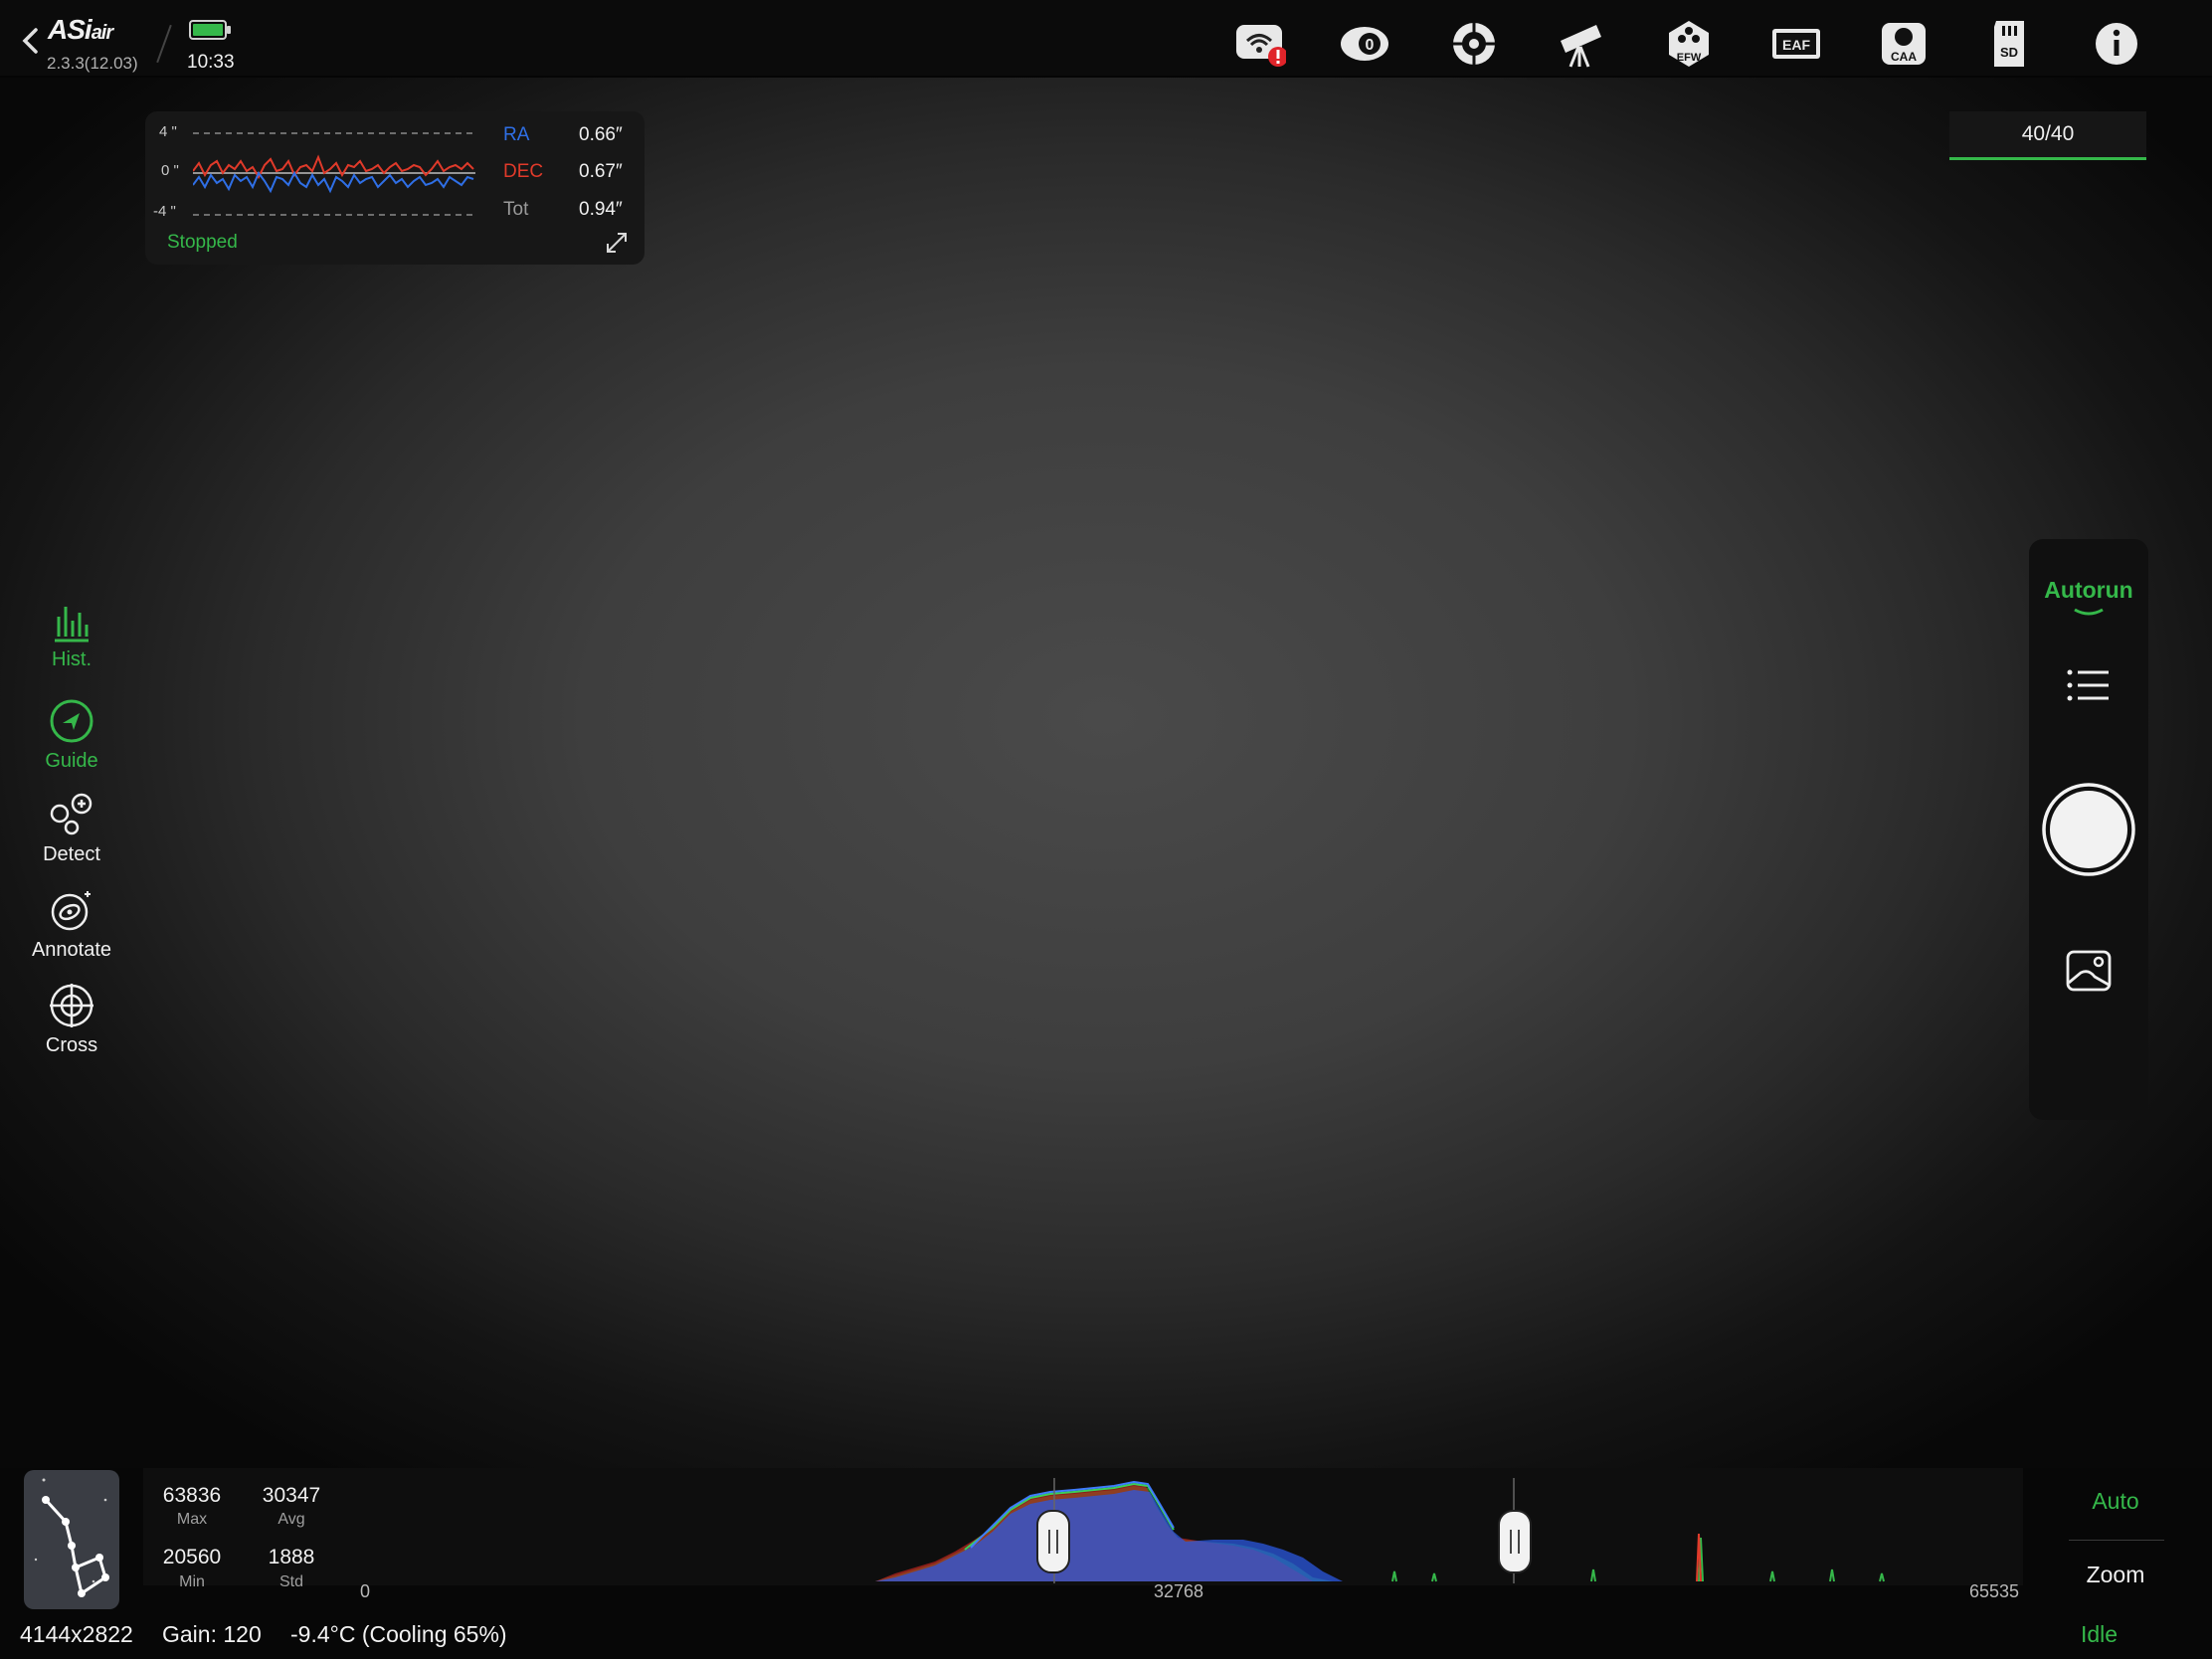 The image size is (2212, 1659). What do you see at coordinates (170, 170) in the screenshot?
I see `y-tick-mid: 0 "` at bounding box center [170, 170].